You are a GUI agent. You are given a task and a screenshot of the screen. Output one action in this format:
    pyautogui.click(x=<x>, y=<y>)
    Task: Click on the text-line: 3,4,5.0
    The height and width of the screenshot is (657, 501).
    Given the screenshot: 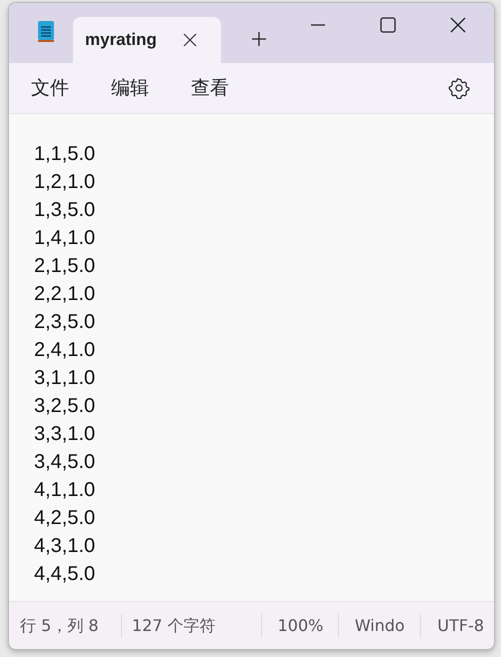 What is the action you would take?
    pyautogui.click(x=65, y=462)
    